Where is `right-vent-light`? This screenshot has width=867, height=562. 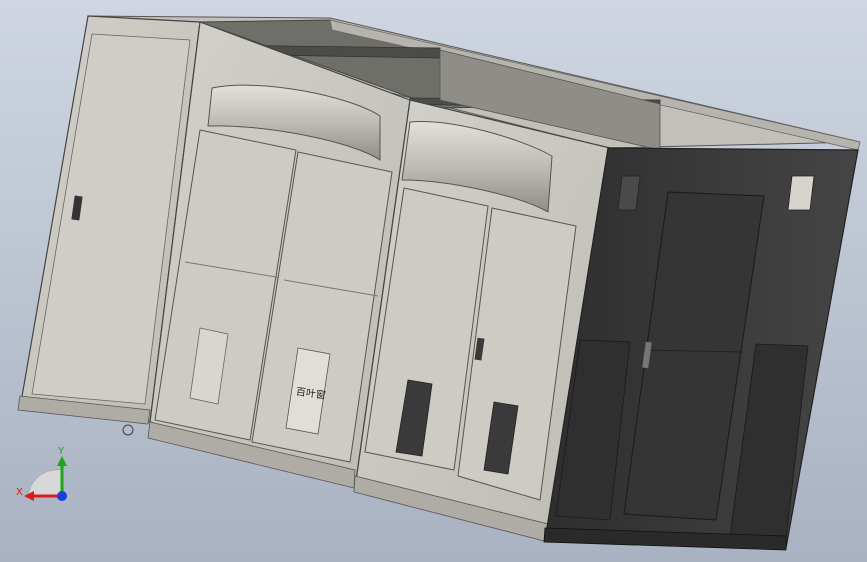 right-vent-light is located at coordinates (801, 193).